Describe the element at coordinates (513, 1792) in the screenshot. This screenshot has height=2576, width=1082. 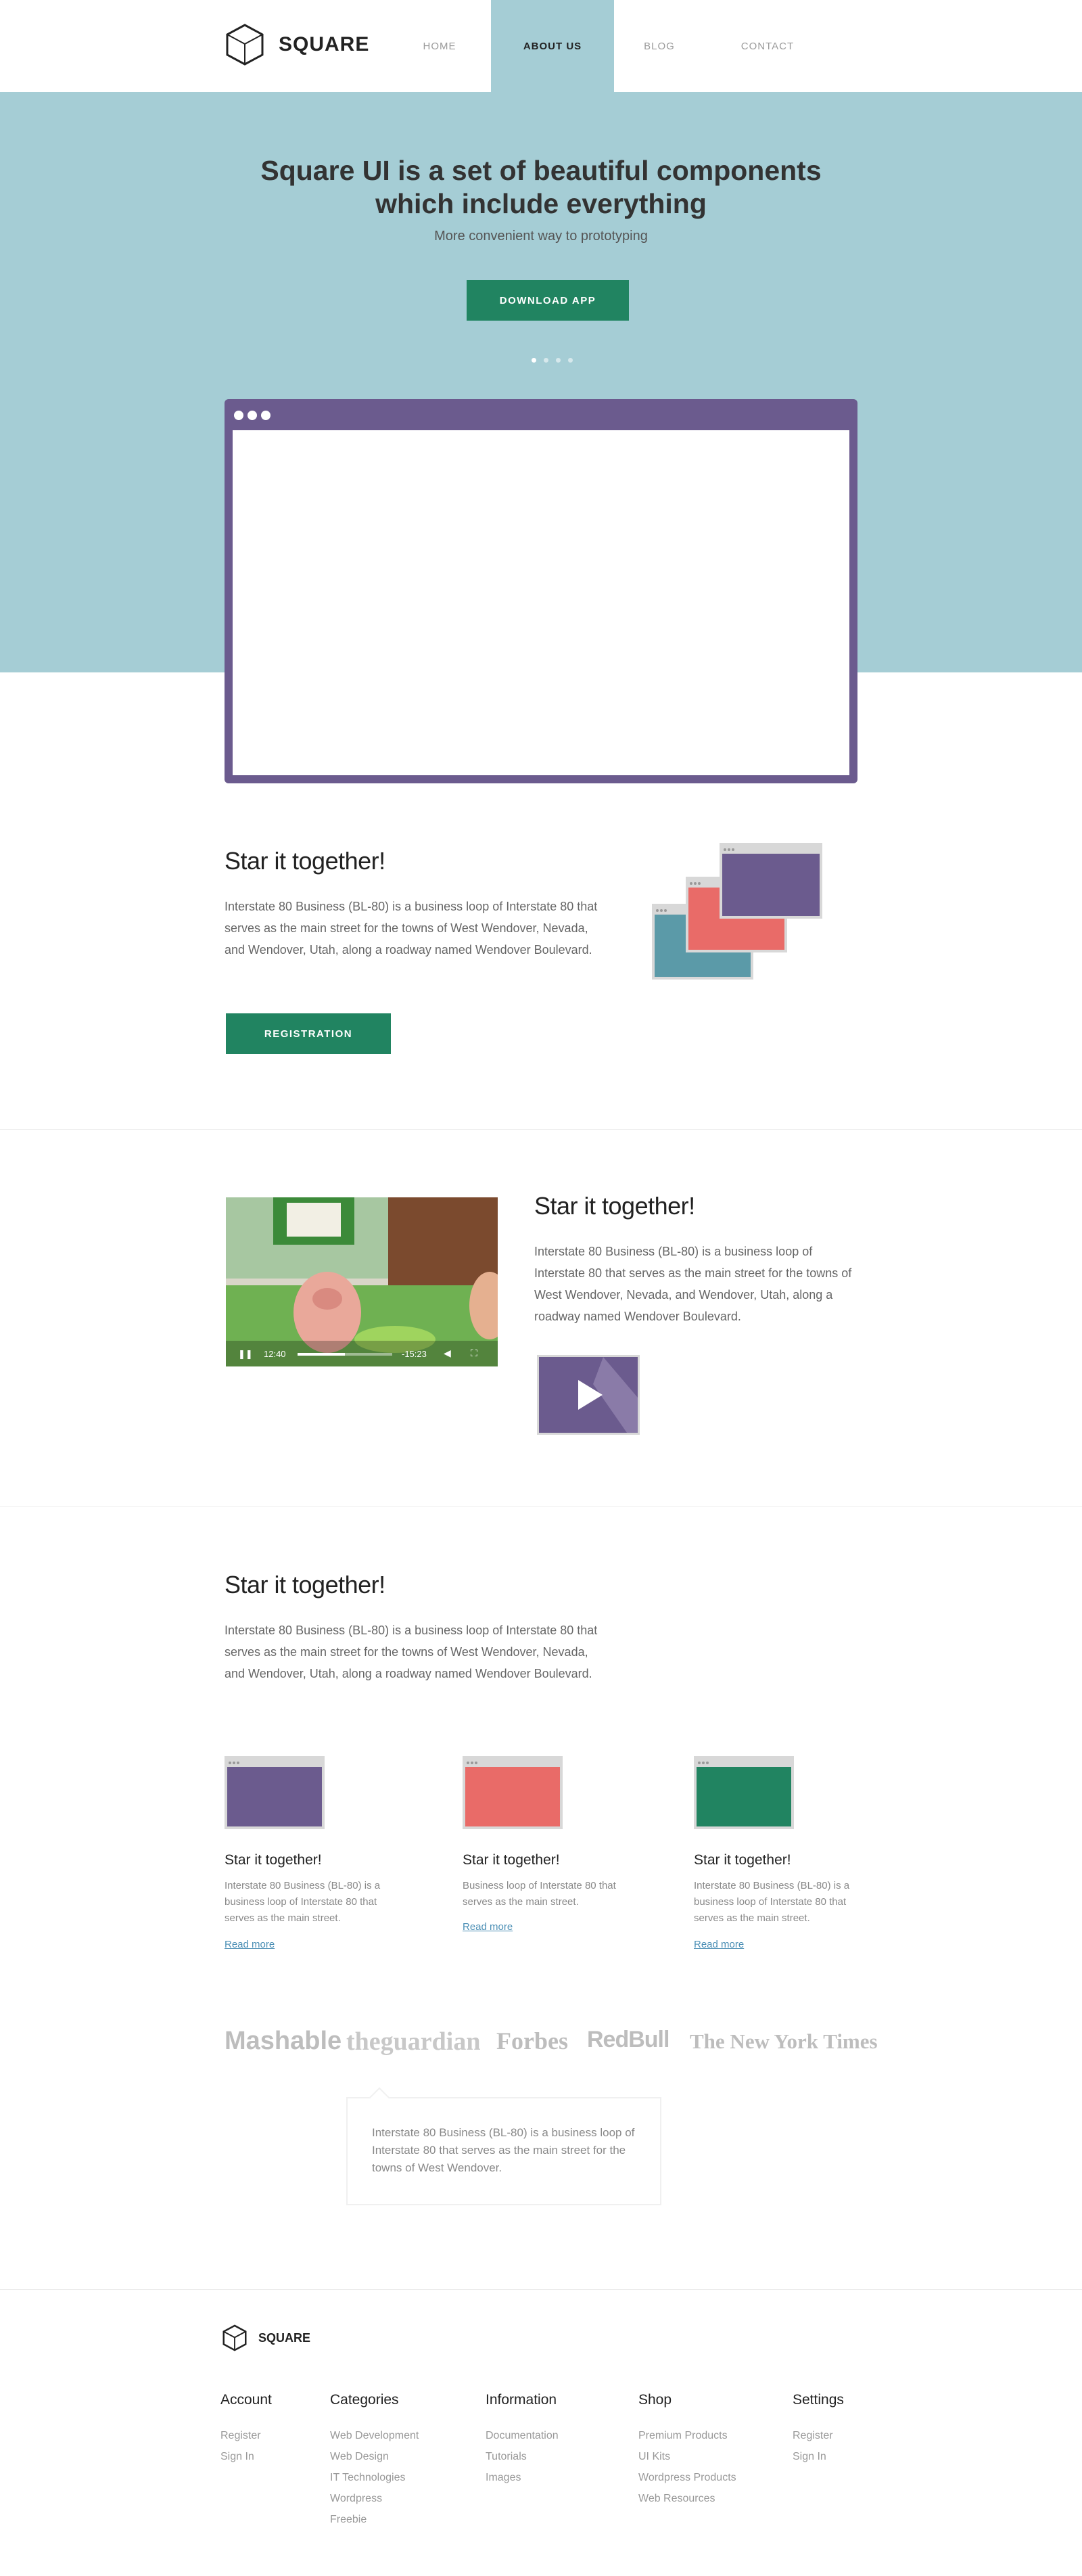
I see `card-image-coral` at that location.